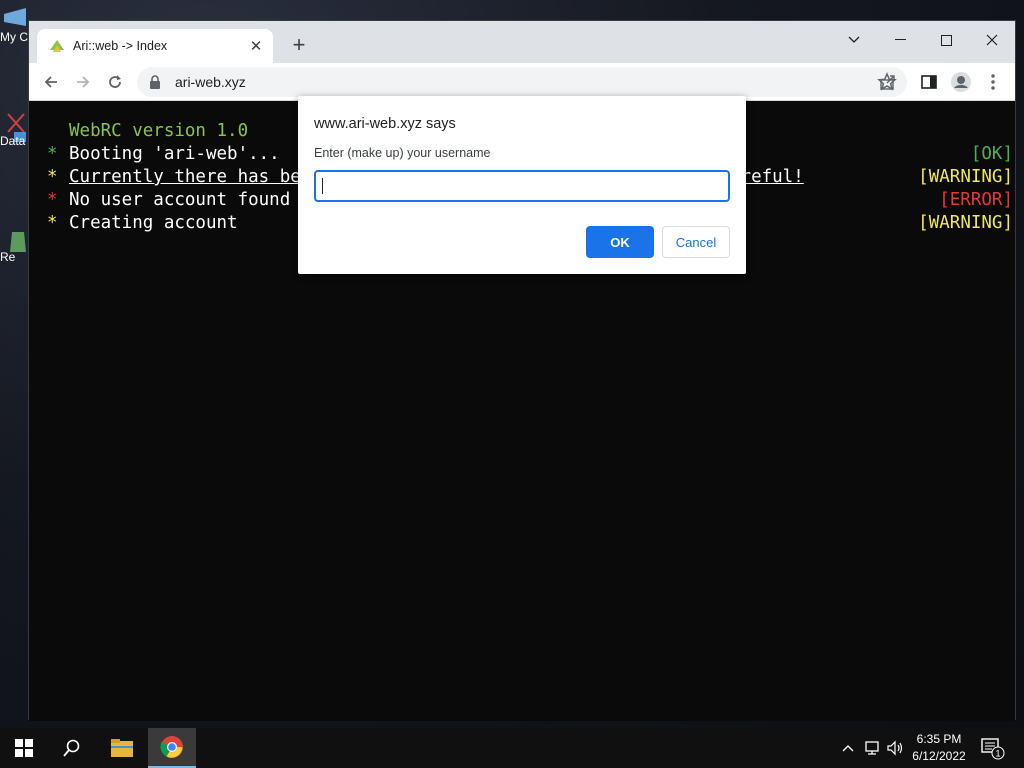 This screenshot has height=768, width=1024. Describe the element at coordinates (155, 82) in the screenshot. I see `lock-icon` at that location.